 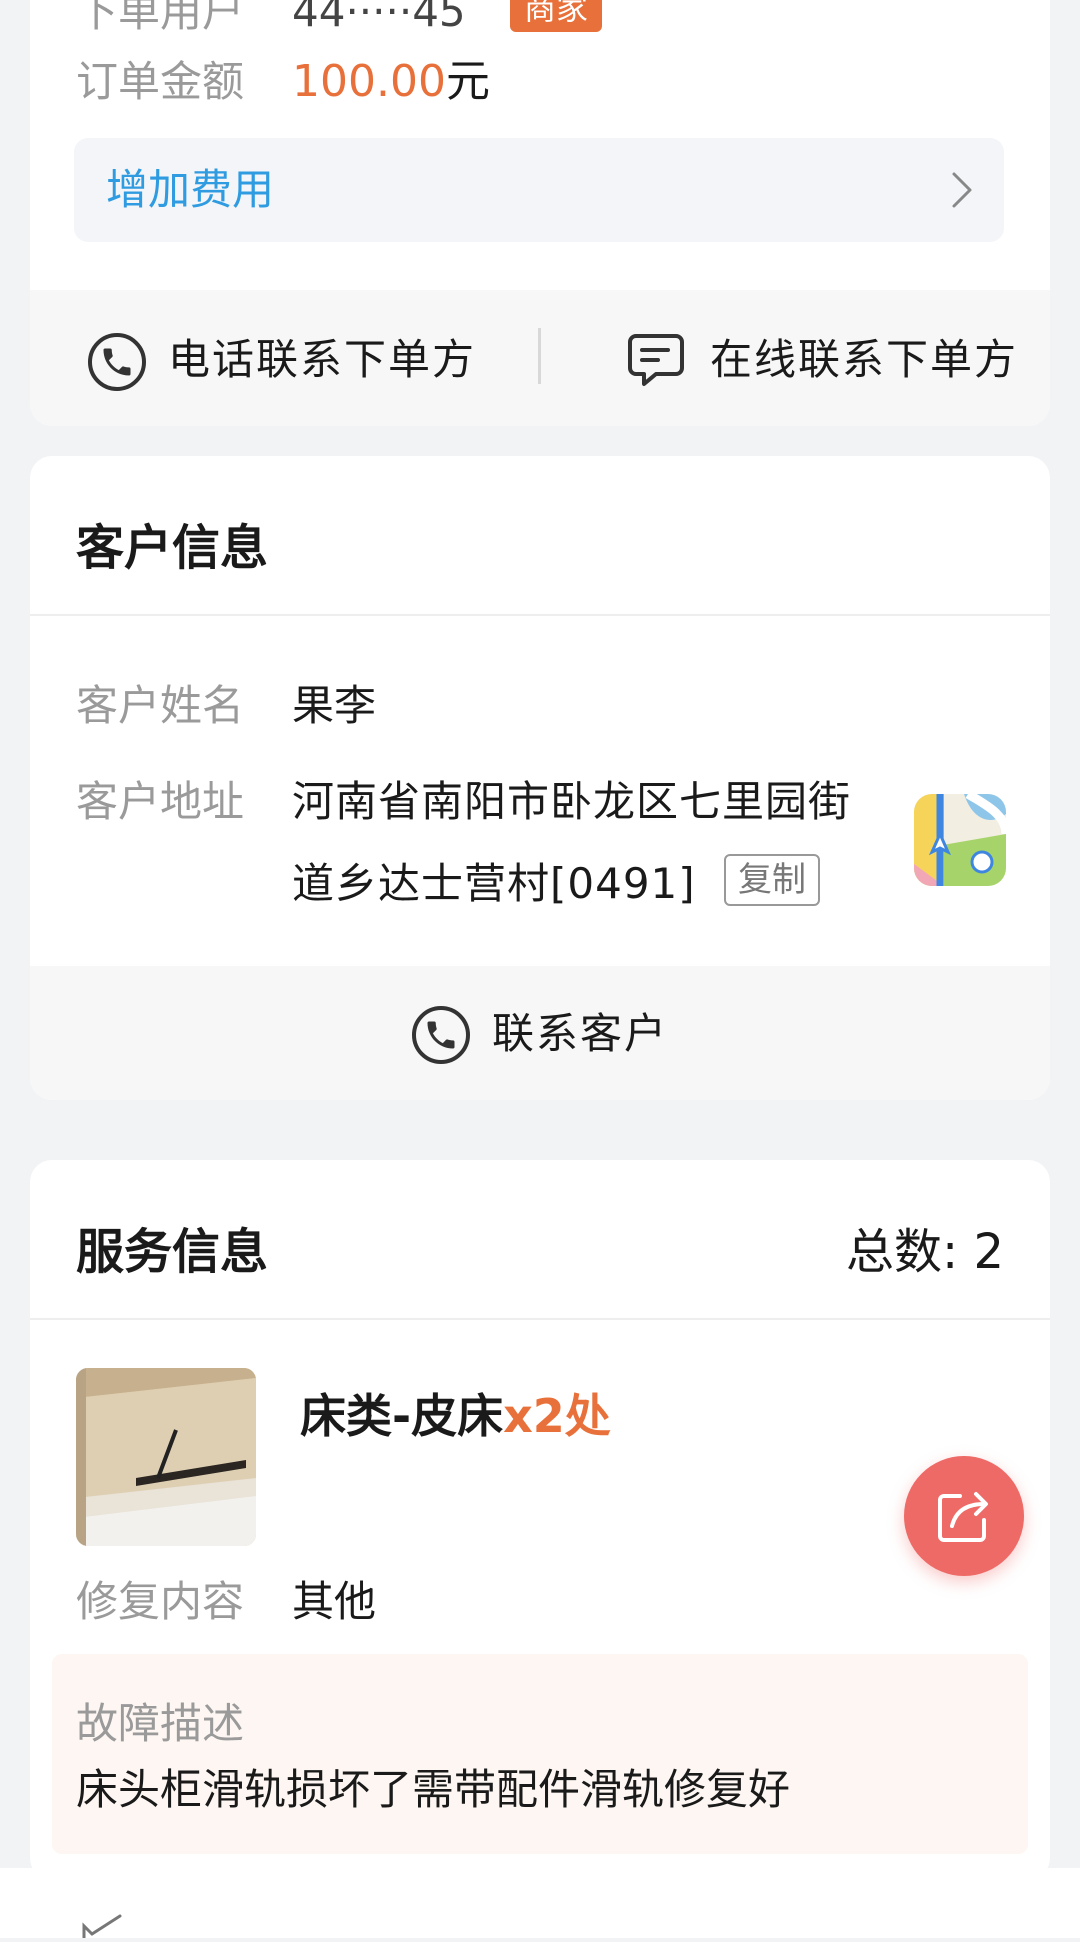 I want to click on map-navigation-icon, so click(x=960, y=840).